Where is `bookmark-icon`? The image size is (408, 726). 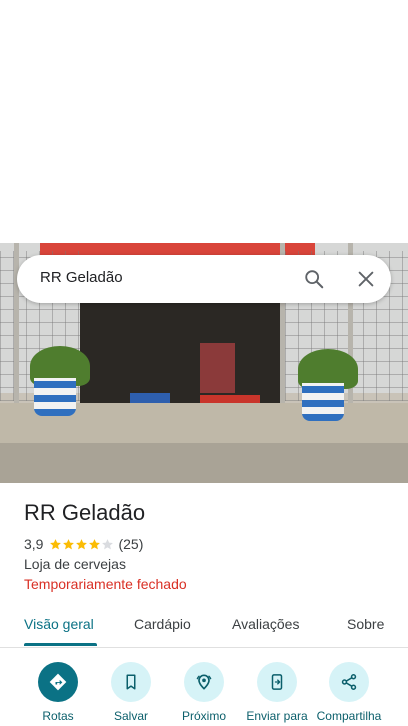 bookmark-icon is located at coordinates (131, 682).